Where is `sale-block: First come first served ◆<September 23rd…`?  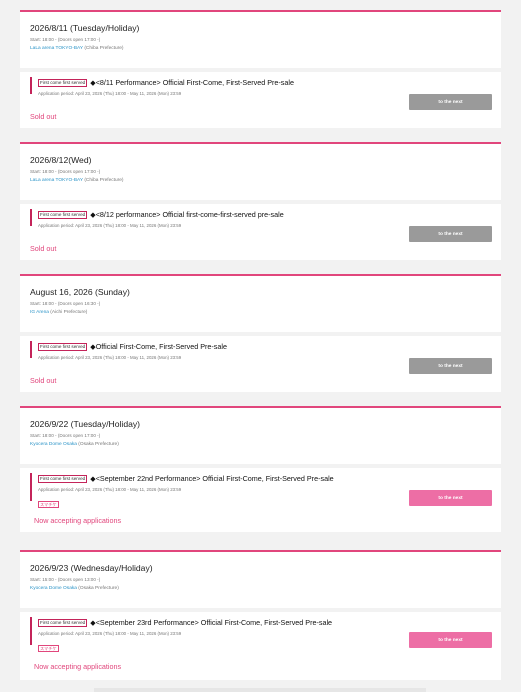
sale-block: First come first served ◆<September 23rd… is located at coordinates (260, 646).